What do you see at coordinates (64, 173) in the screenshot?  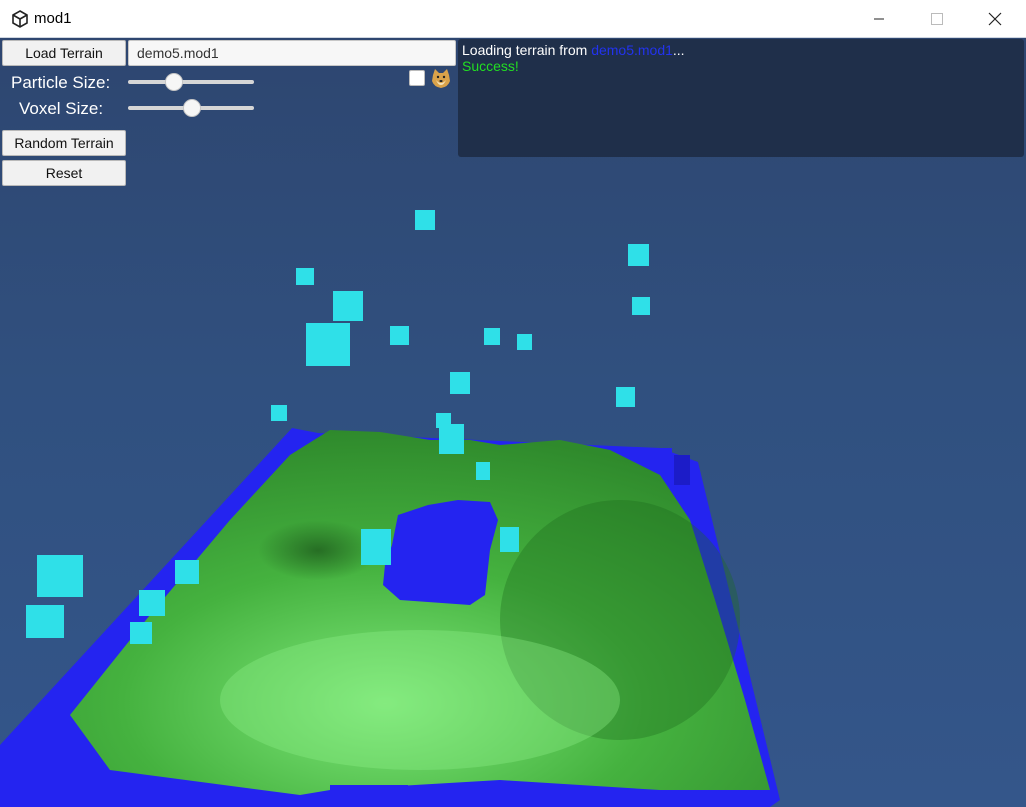 I see `reset-button: Reset` at bounding box center [64, 173].